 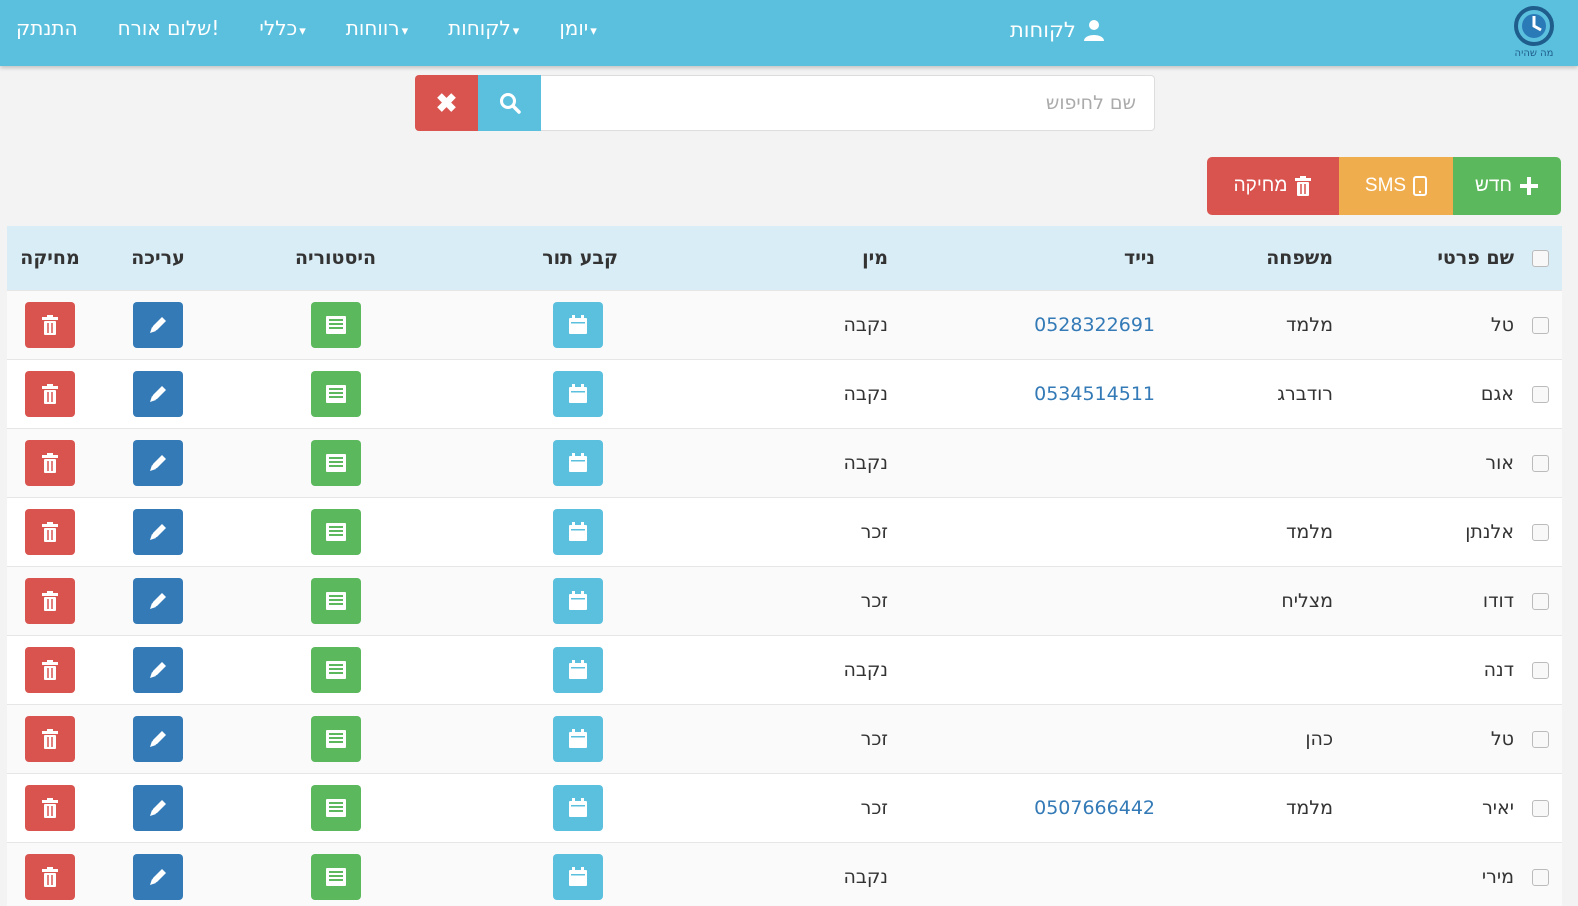 I want to click on nav-general: כללי ▾, so click(x=282, y=28).